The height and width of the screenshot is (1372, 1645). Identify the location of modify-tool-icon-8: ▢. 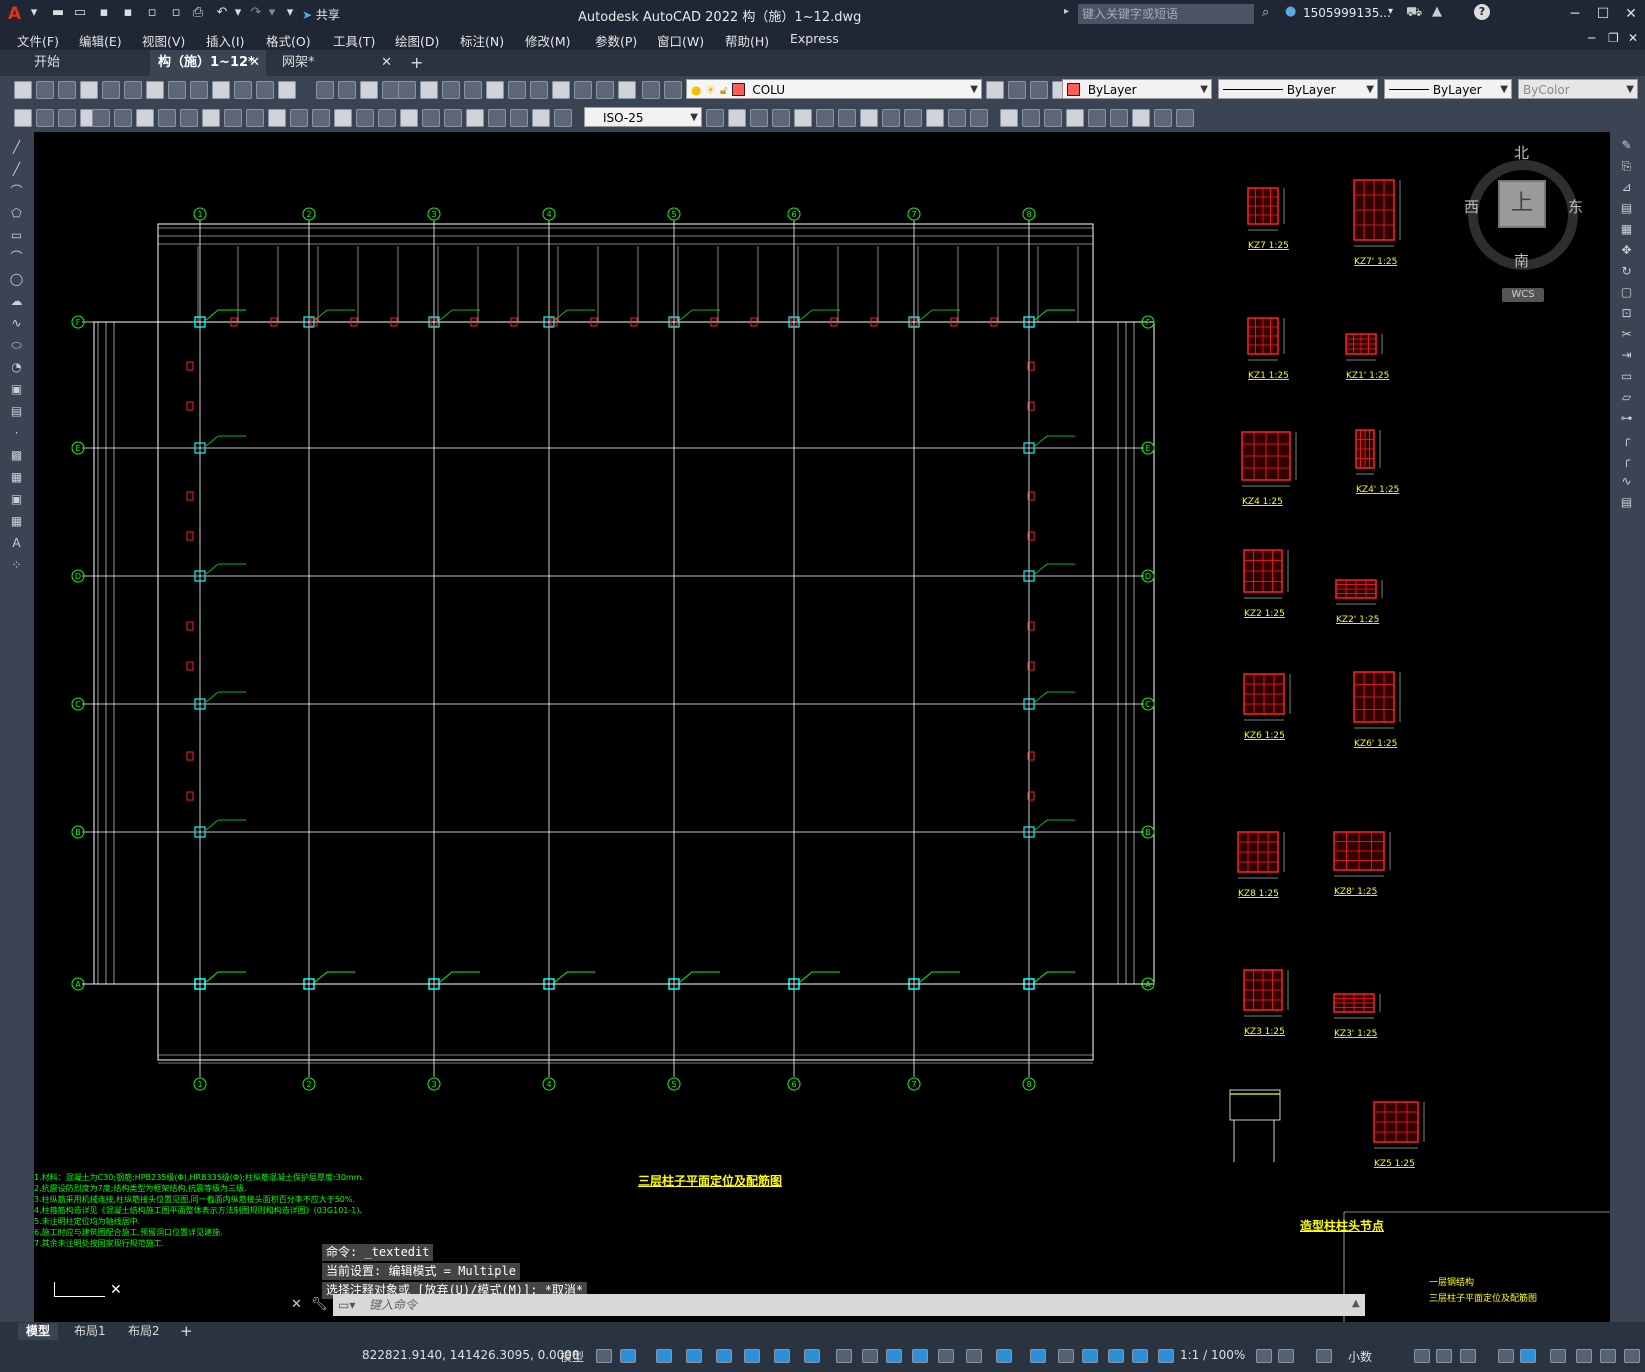
(1626, 292).